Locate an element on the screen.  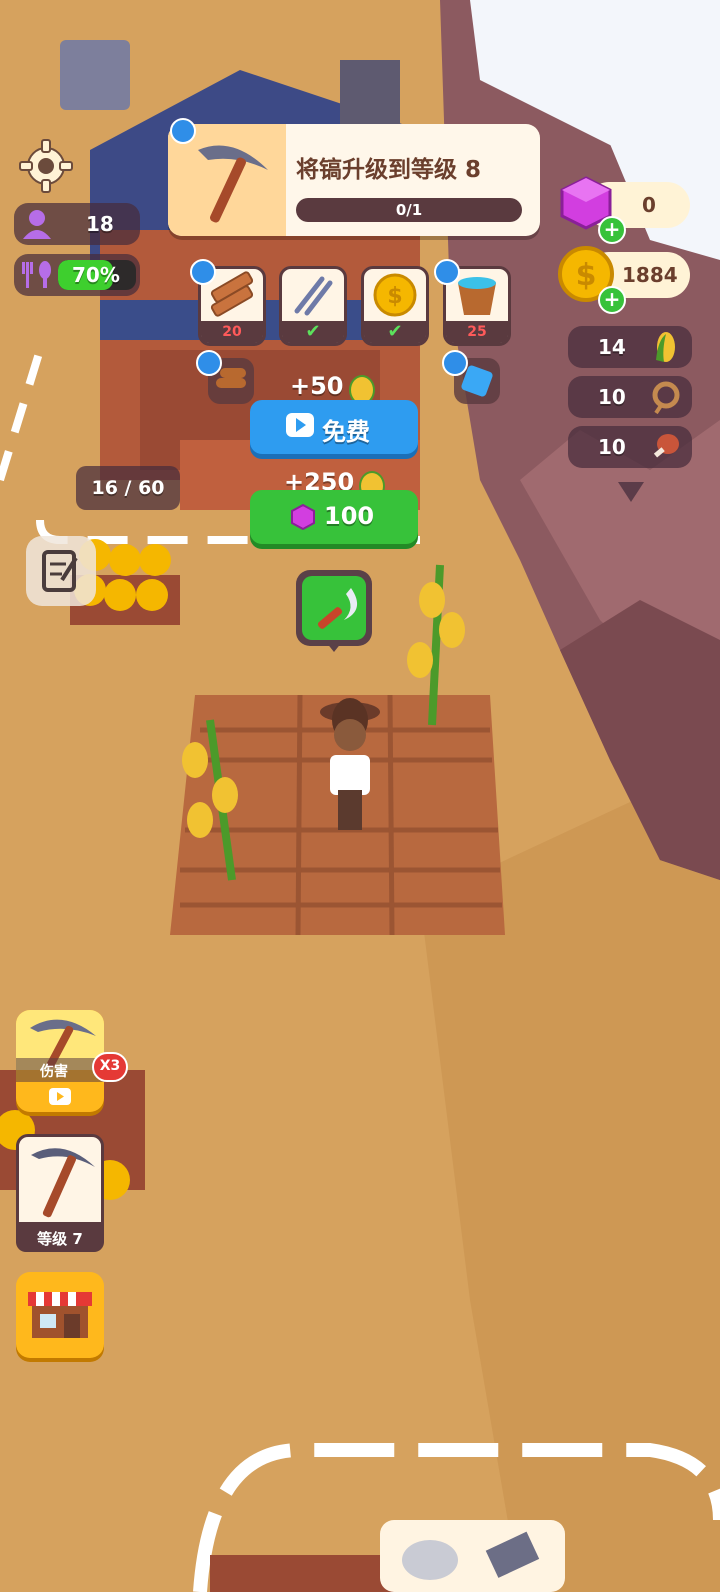
upgrade-progress-text: 0/1 is located at coordinates (409, 210).